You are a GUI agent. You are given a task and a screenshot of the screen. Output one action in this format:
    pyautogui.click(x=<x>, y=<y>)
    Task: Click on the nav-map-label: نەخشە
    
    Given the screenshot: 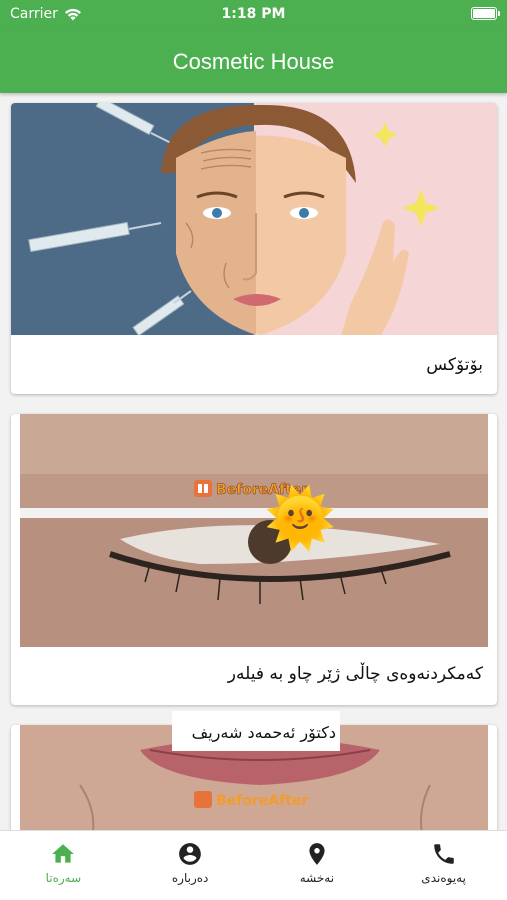 What is the action you would take?
    pyautogui.click(x=317, y=878)
    